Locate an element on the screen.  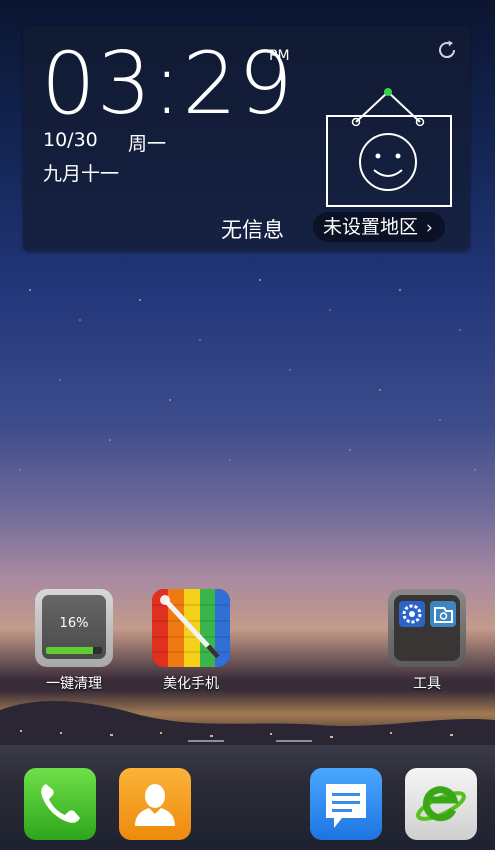
cleaner-widget-icon: 16% is located at coordinates (74, 628).